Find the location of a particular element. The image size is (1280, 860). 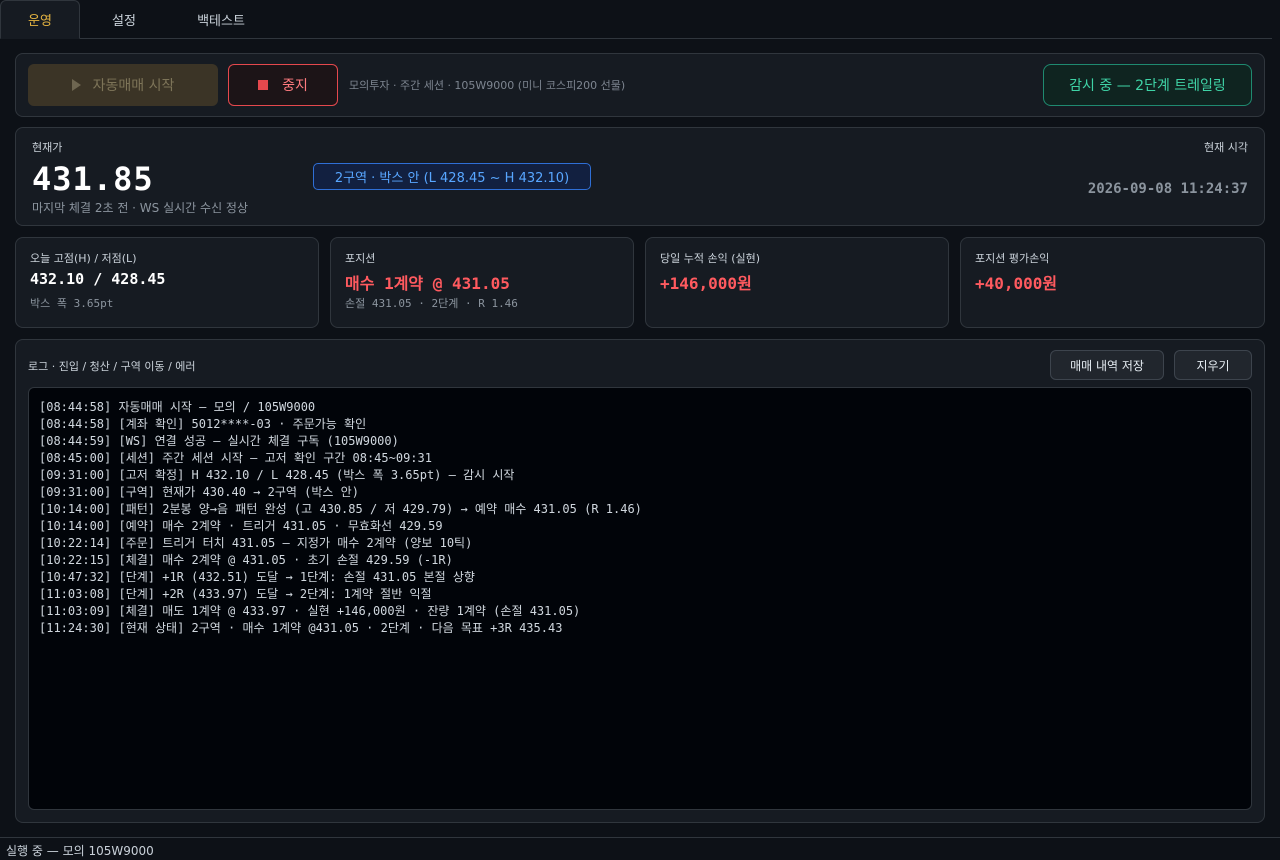

start-trading-label: 자동매매 시작 is located at coordinates (133, 86).